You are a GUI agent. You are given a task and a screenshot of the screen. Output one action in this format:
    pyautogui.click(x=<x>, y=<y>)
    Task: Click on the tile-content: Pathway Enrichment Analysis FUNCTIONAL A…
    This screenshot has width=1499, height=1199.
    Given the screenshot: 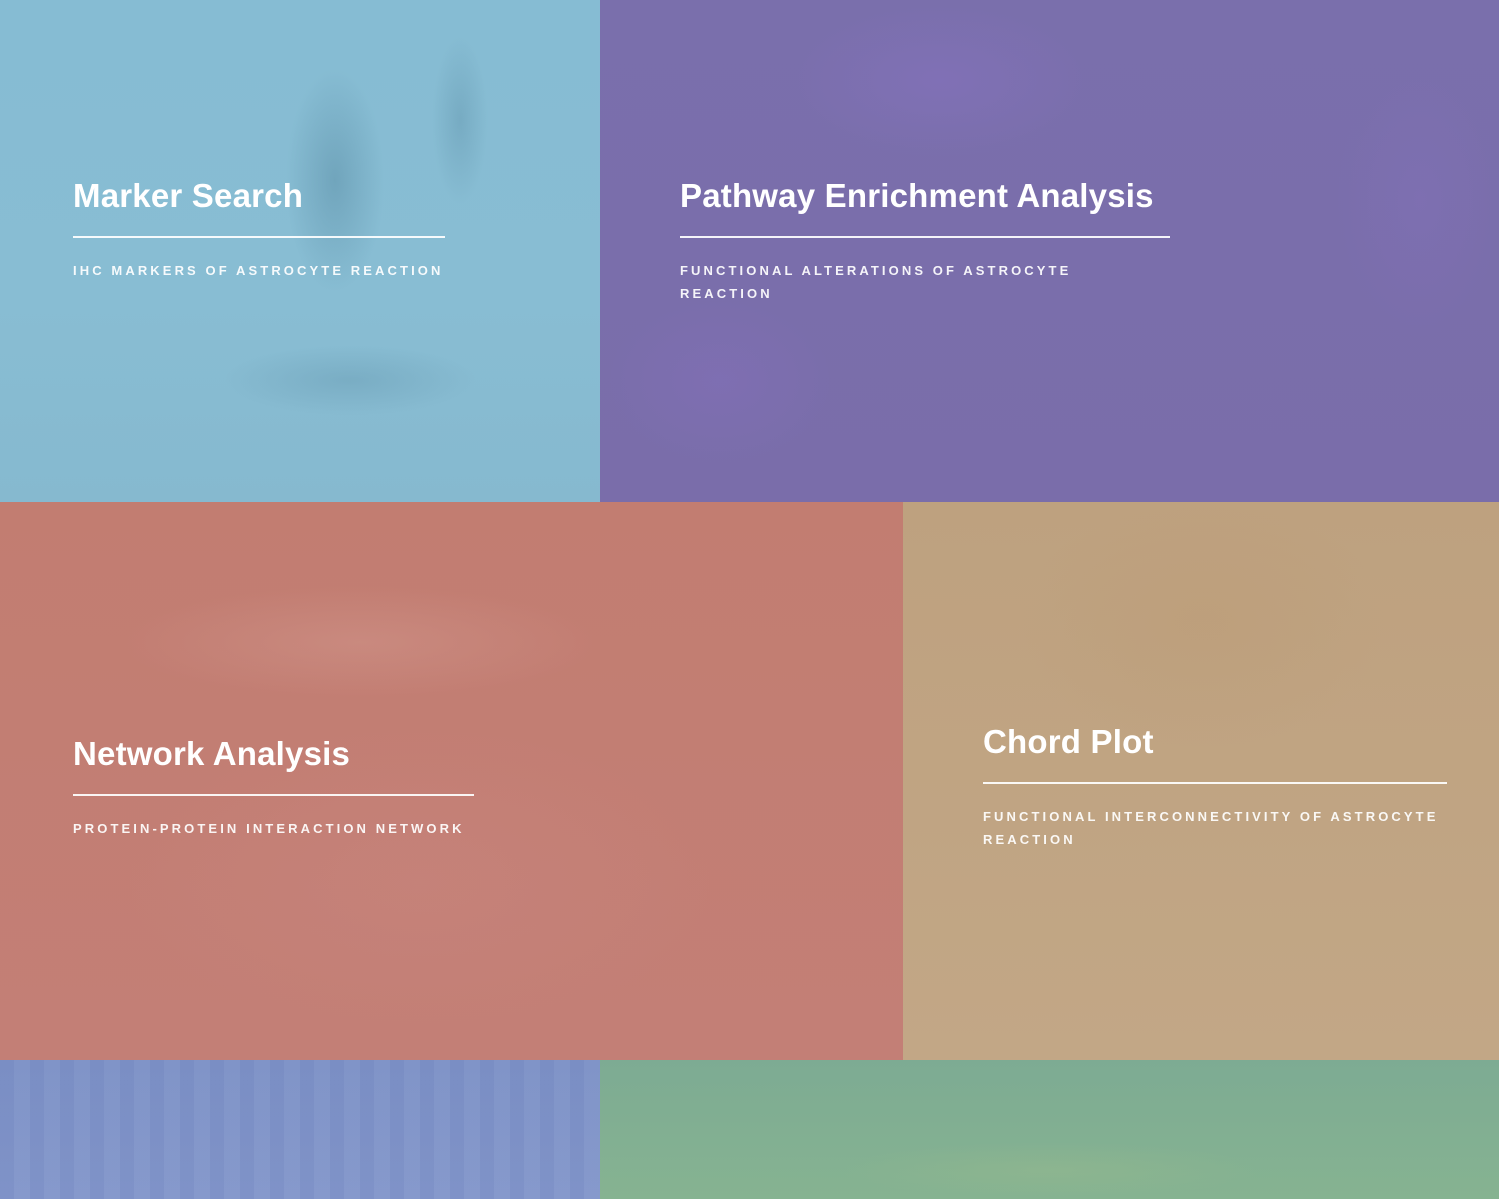 What is the action you would take?
    pyautogui.click(x=925, y=240)
    